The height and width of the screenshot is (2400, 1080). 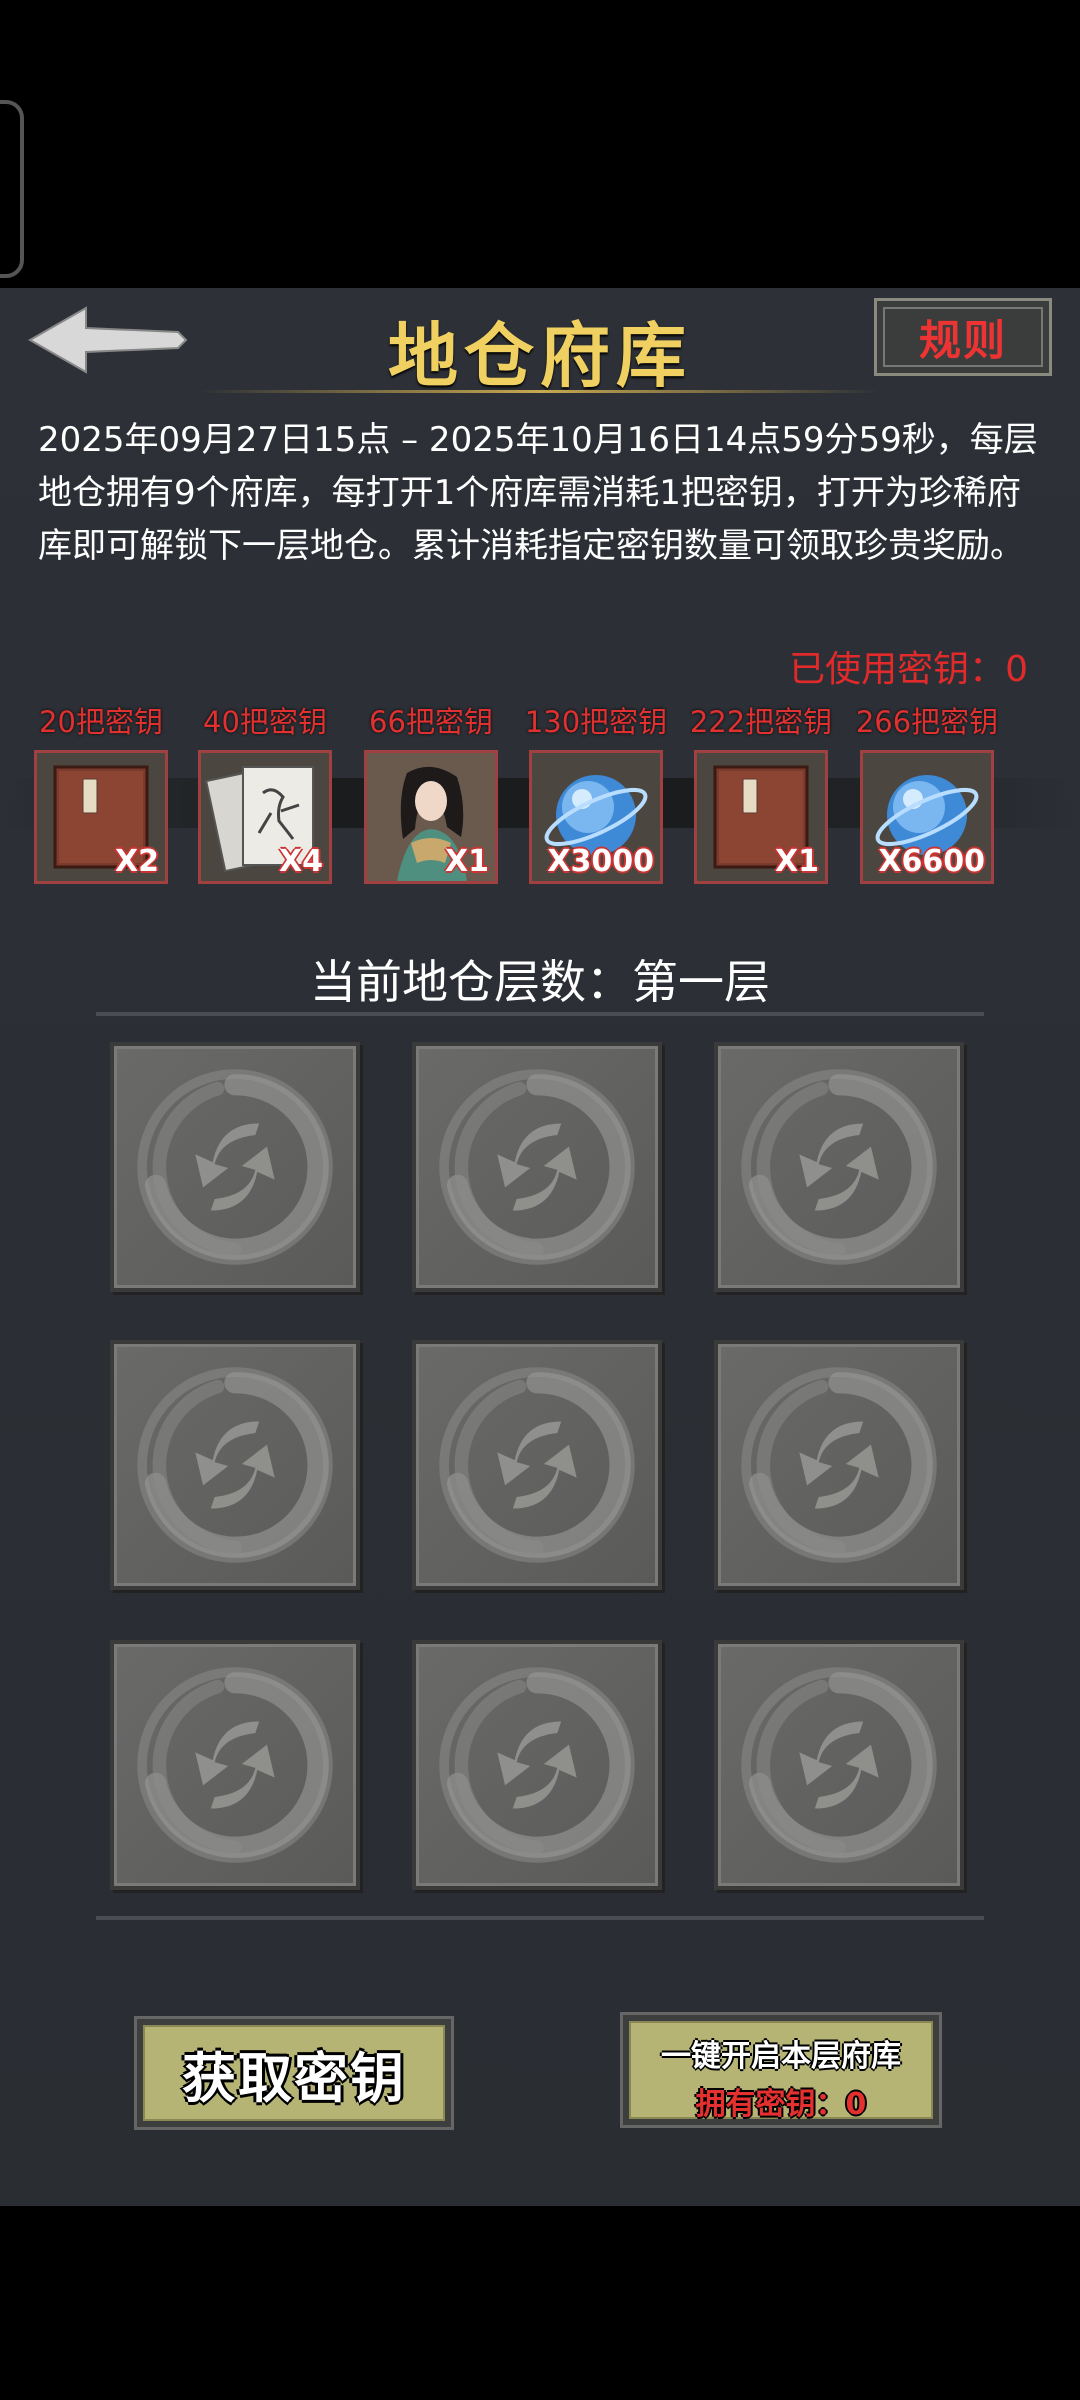 What do you see at coordinates (265, 722) in the screenshot?
I see `reward-requirement: 40把密钥` at bounding box center [265, 722].